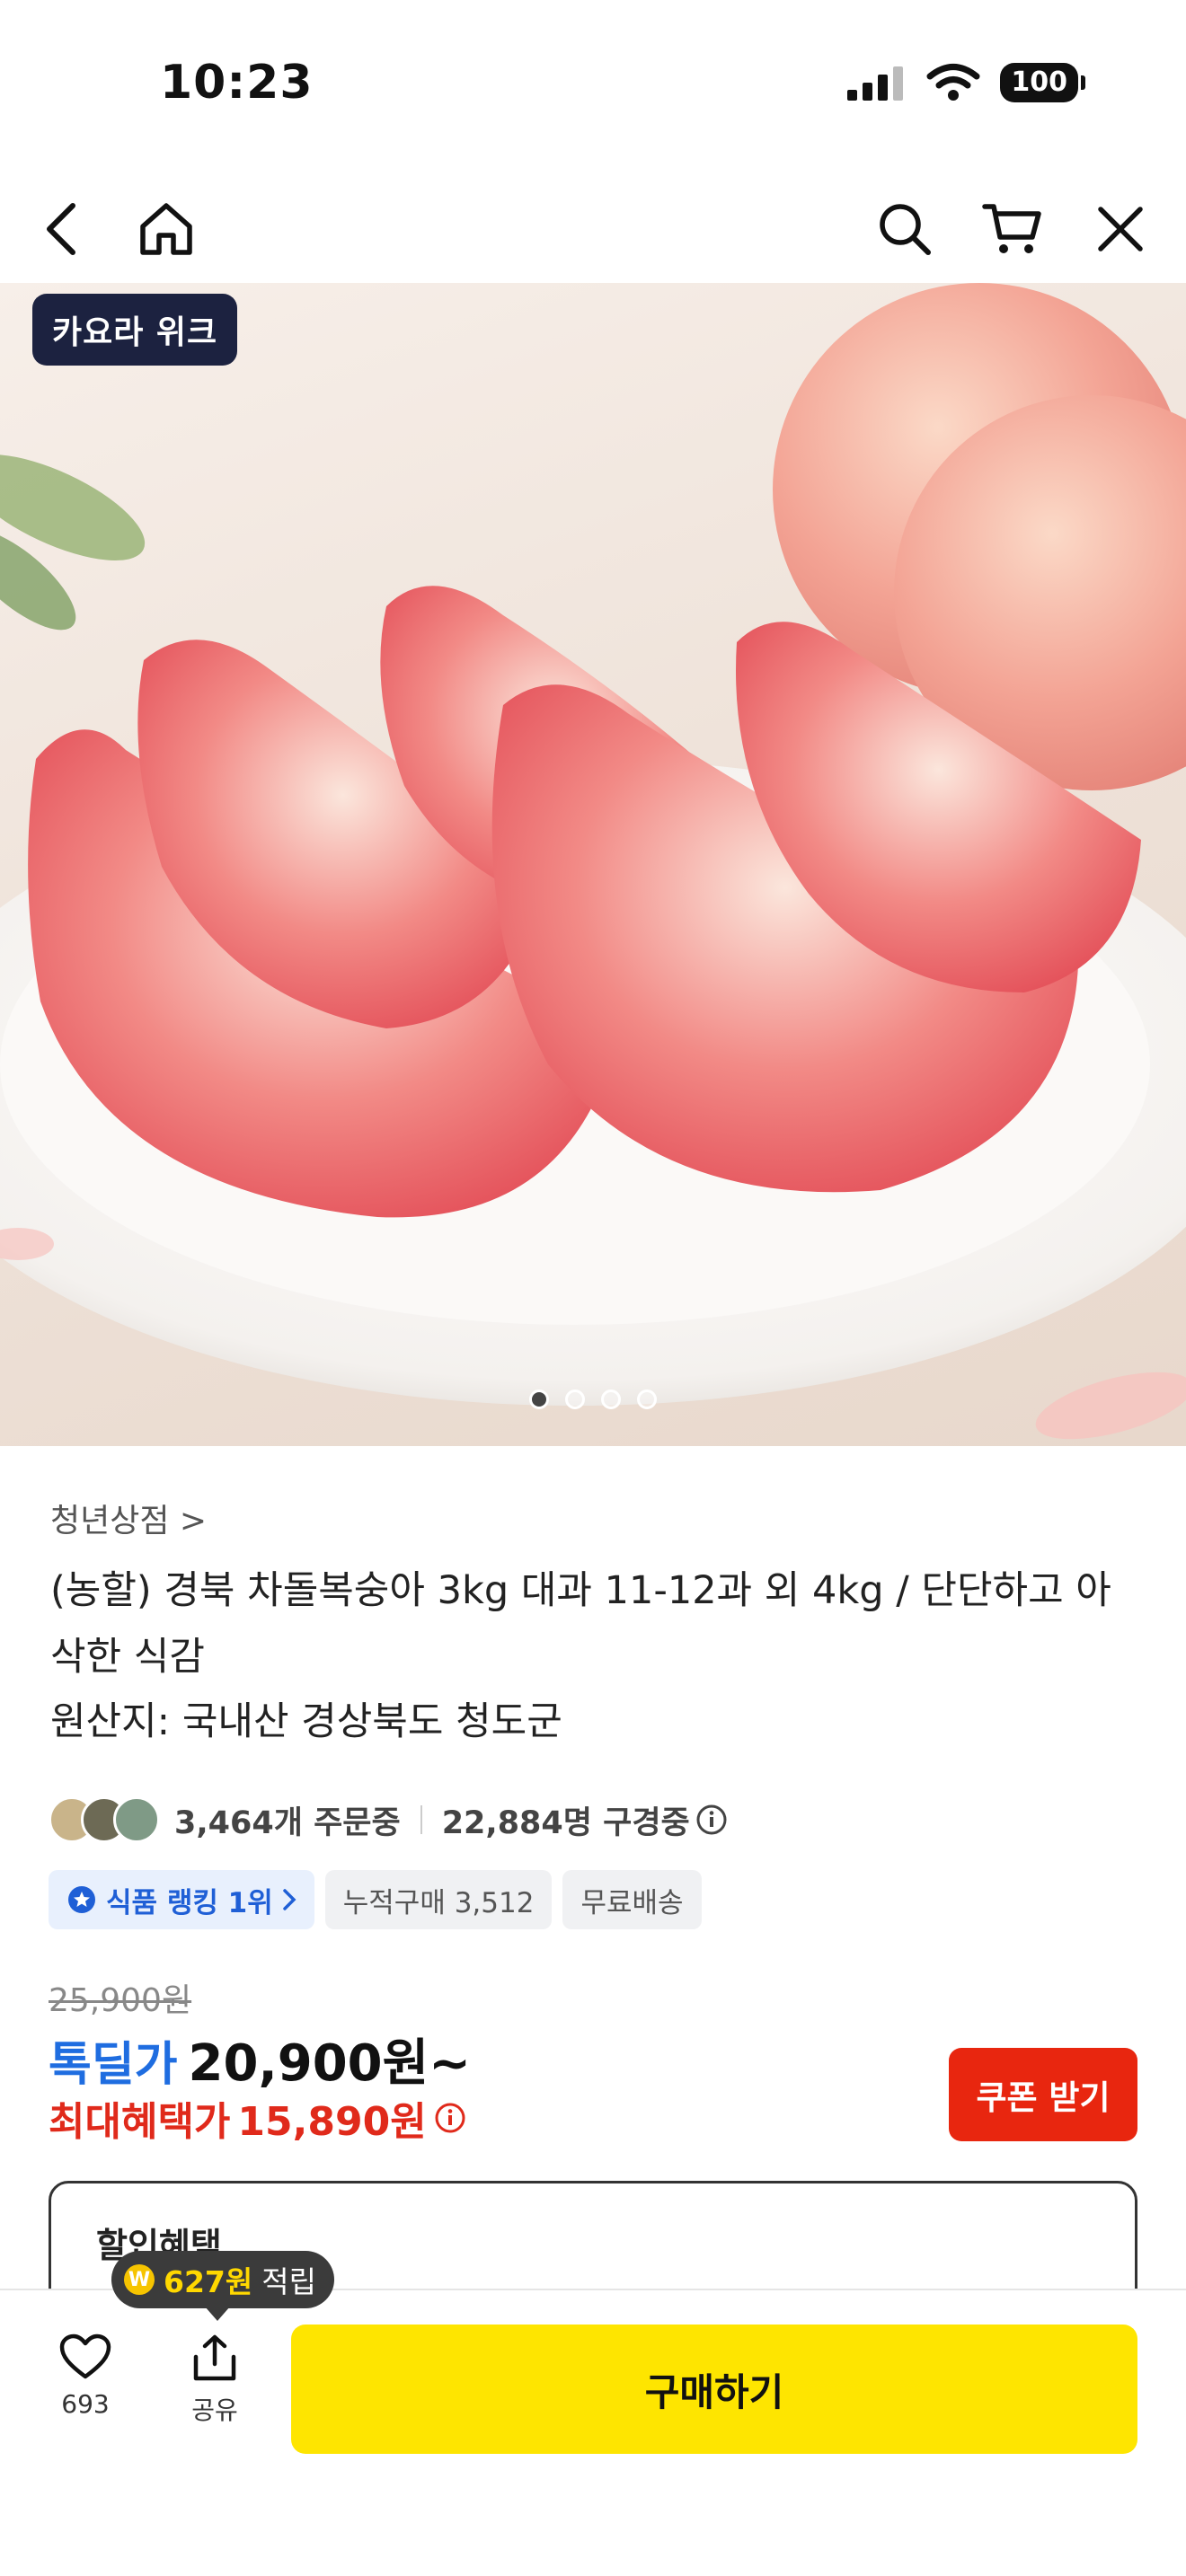 Image resolution: width=1186 pixels, height=2576 pixels. What do you see at coordinates (593, 1399) in the screenshot?
I see `carousel-dots` at bounding box center [593, 1399].